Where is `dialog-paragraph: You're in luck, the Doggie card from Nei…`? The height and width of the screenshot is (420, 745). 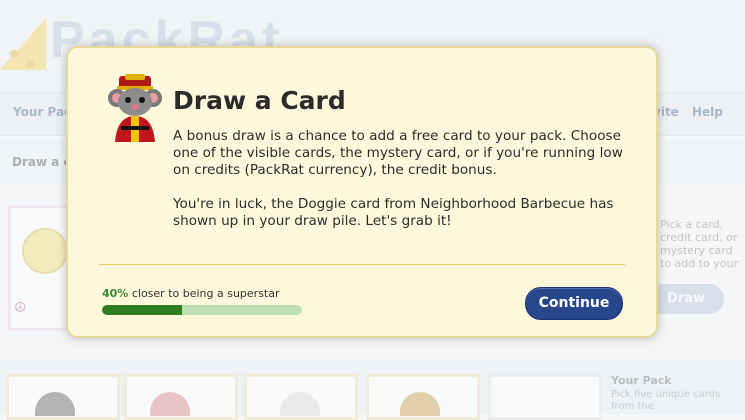 dialog-paragraph: You're in luck, the Doggie card from Nei… is located at coordinates (393, 212).